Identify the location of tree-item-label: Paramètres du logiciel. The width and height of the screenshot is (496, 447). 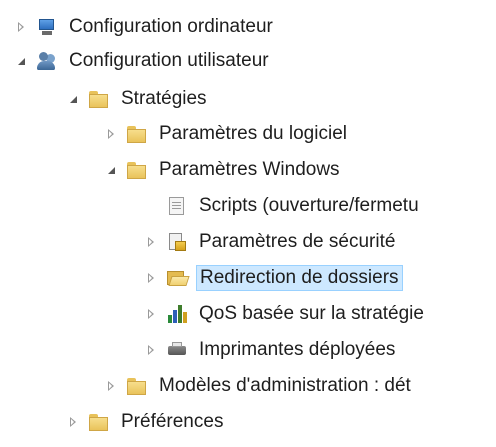
(253, 133).